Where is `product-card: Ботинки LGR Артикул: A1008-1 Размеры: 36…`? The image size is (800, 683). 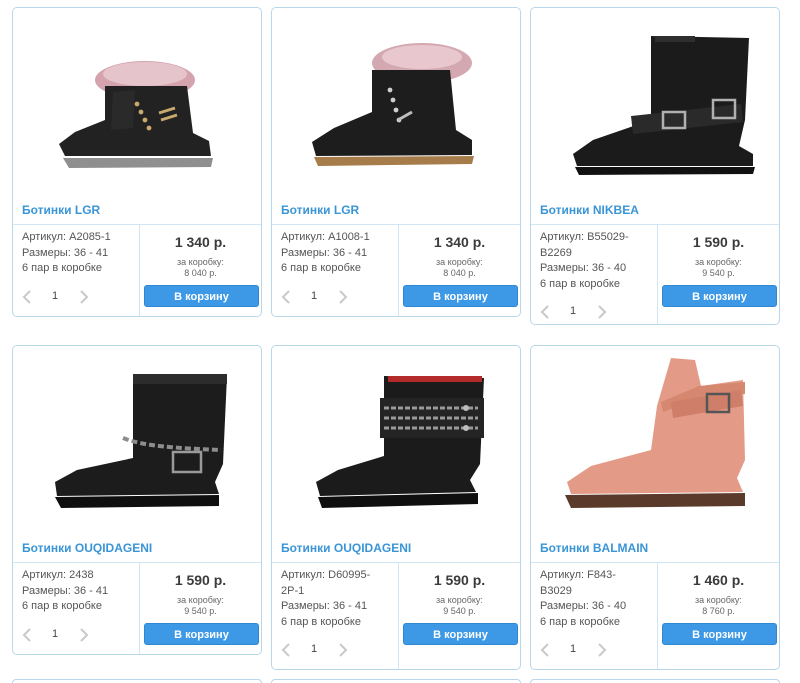
product-card: Ботинки LGR Артикул: A1008-1 Размеры: 36… is located at coordinates (396, 162).